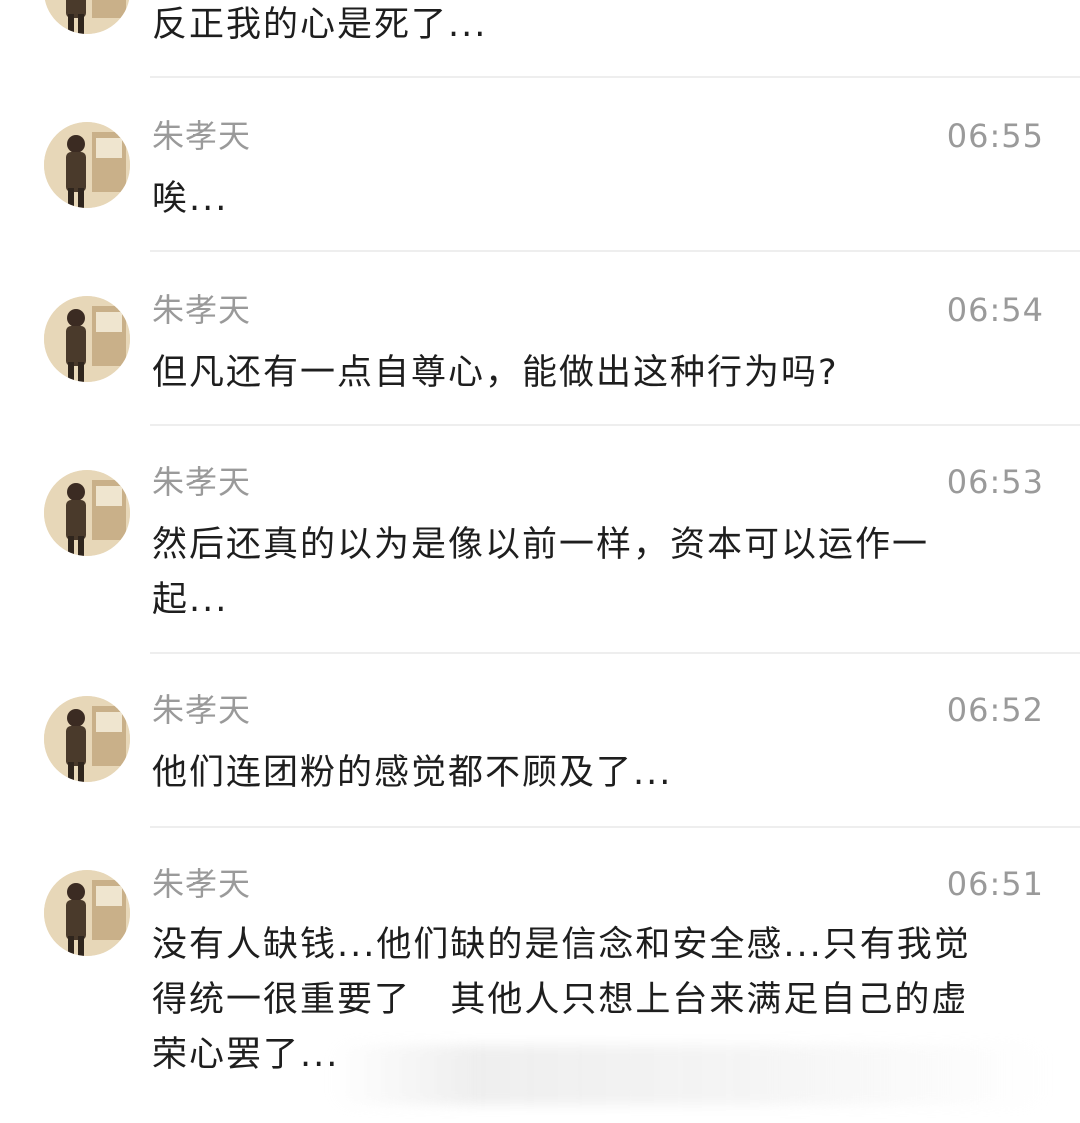 The image size is (1080, 1123). Describe the element at coordinates (995, 884) in the screenshot. I see `message-time: 06:51` at that location.